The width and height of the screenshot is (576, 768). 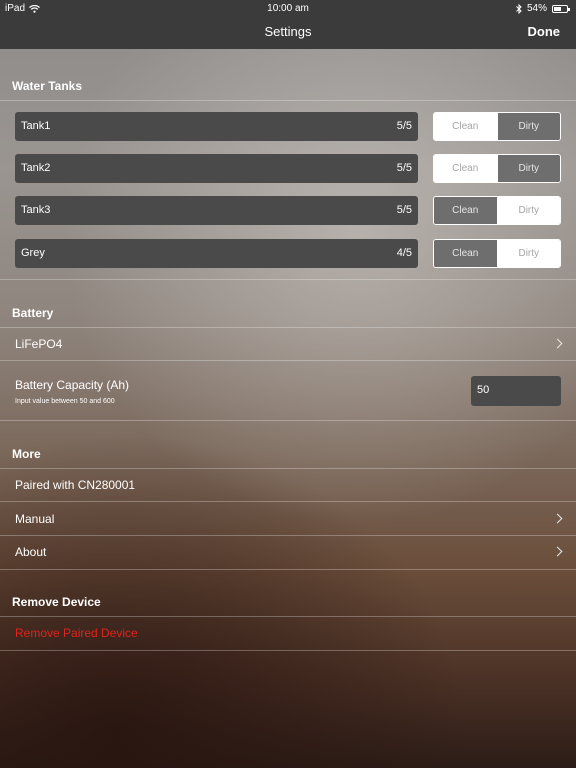 What do you see at coordinates (56, 602) in the screenshot?
I see `remove-device-header: Remove Device` at bounding box center [56, 602].